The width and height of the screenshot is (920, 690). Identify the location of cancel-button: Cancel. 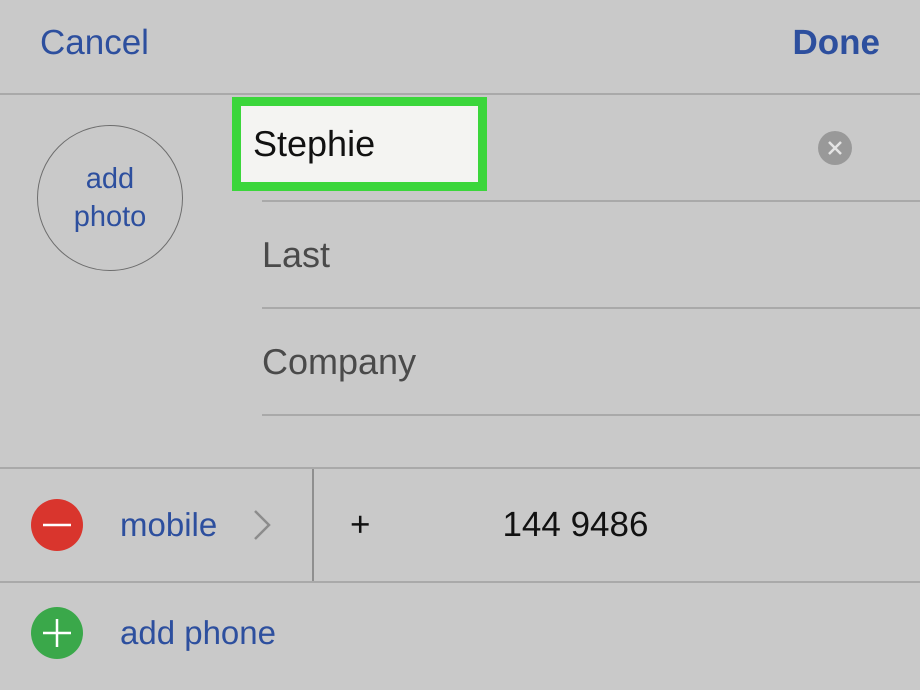
(94, 42).